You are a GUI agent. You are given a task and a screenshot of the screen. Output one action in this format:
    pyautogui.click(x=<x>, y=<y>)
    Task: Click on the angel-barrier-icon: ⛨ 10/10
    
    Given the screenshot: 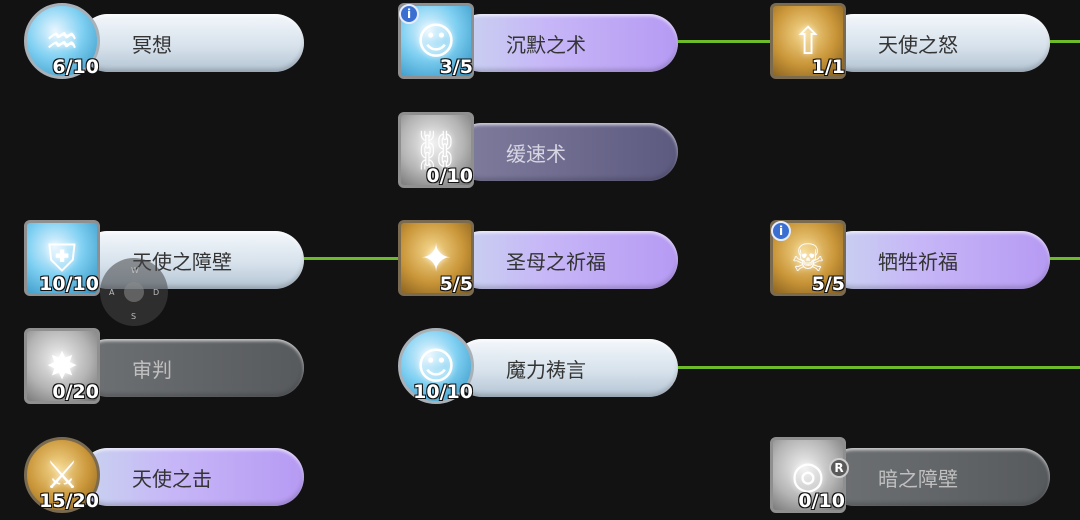 What is the action you would take?
    pyautogui.click(x=62, y=258)
    